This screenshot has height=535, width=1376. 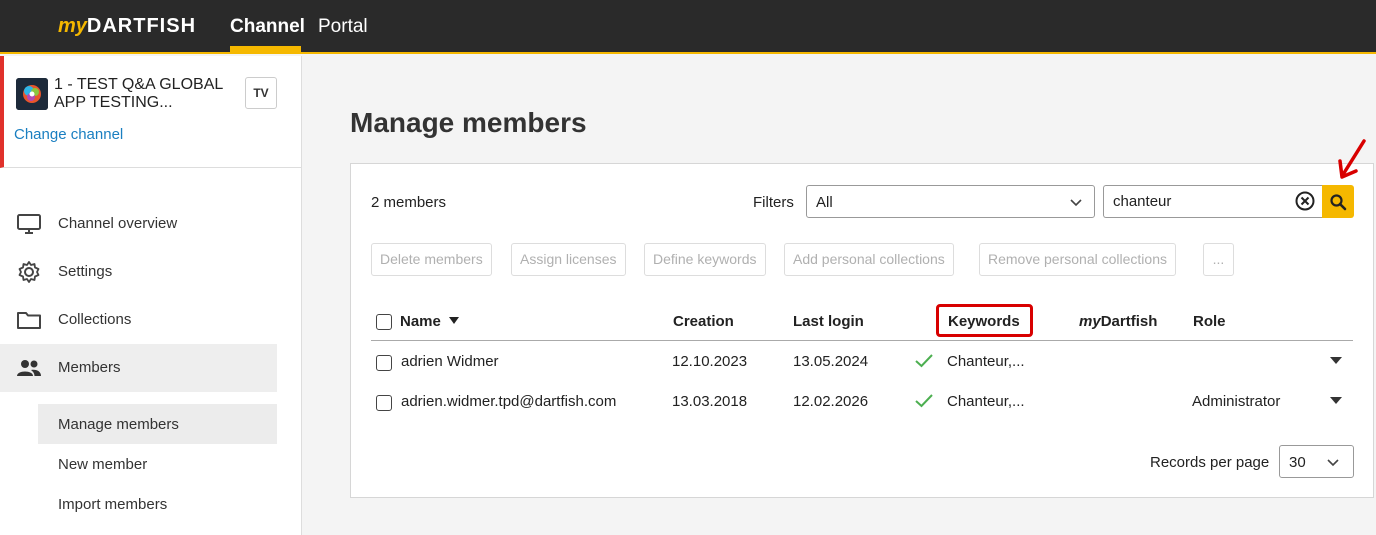 What do you see at coordinates (1236, 401) in the screenshot?
I see `row-role: Administrator` at bounding box center [1236, 401].